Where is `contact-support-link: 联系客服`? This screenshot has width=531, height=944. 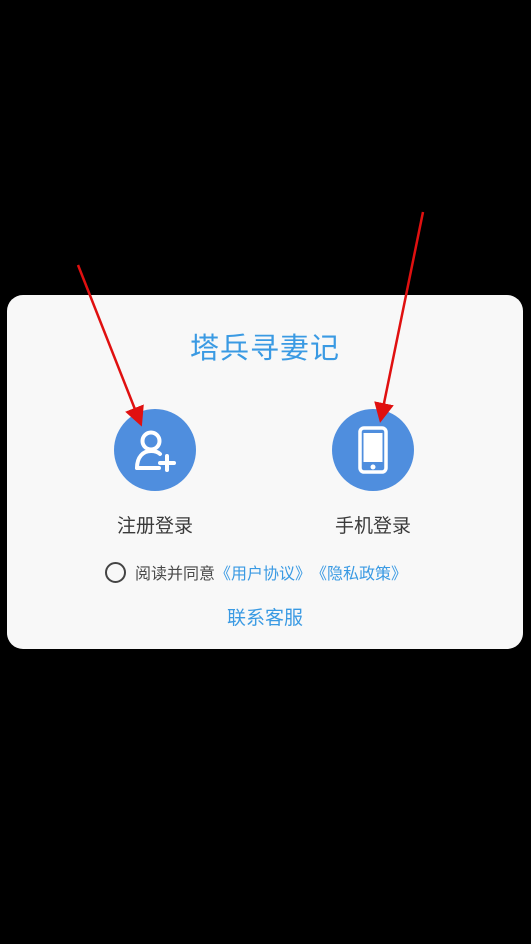
contact-support-link: 联系客服 is located at coordinates (265, 616).